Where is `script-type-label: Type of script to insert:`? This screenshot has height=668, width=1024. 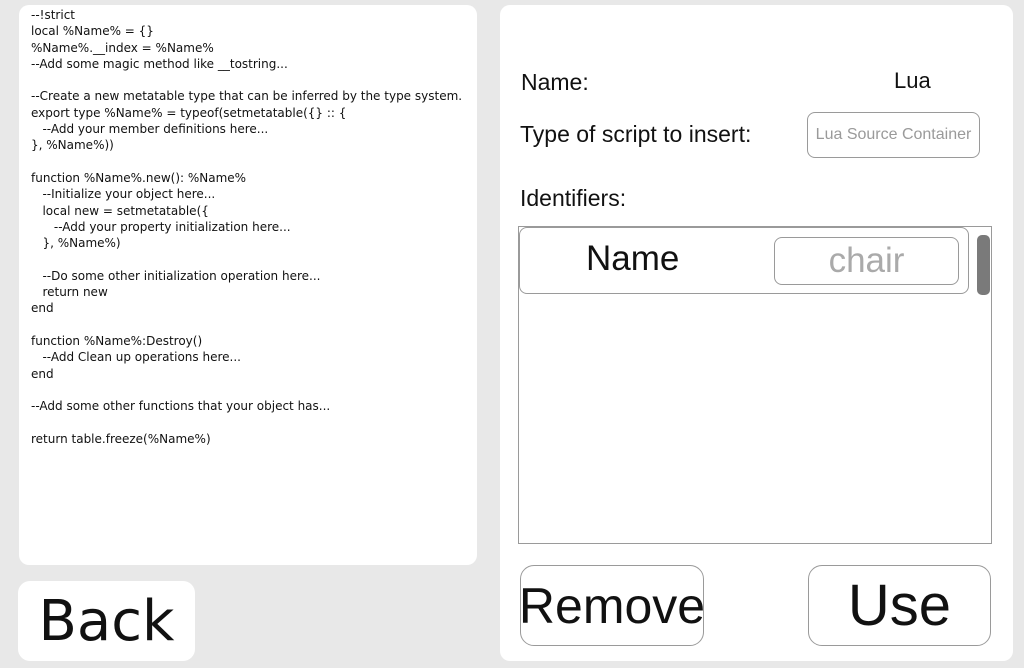
script-type-label: Type of script to insert: is located at coordinates (636, 134).